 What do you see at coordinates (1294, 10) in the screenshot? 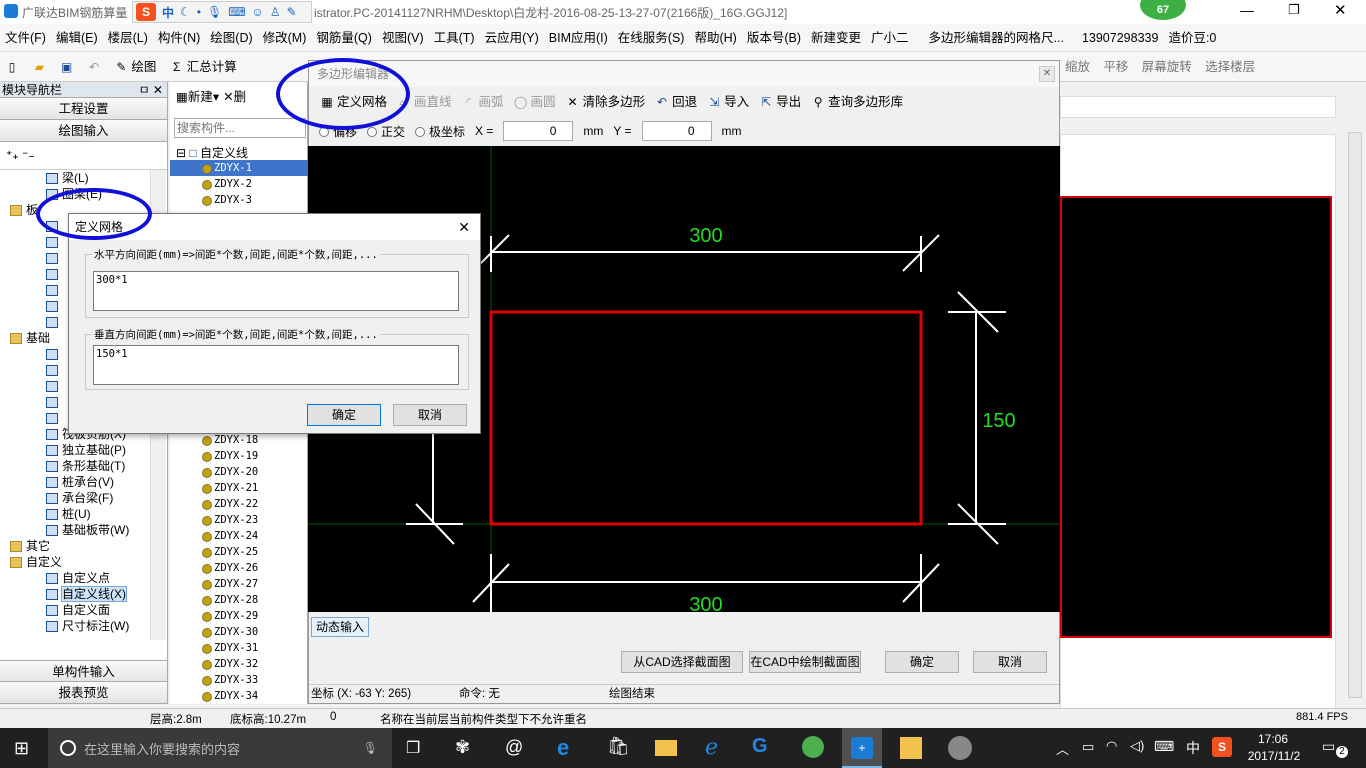
I see `restore-icon: ❐` at bounding box center [1294, 10].